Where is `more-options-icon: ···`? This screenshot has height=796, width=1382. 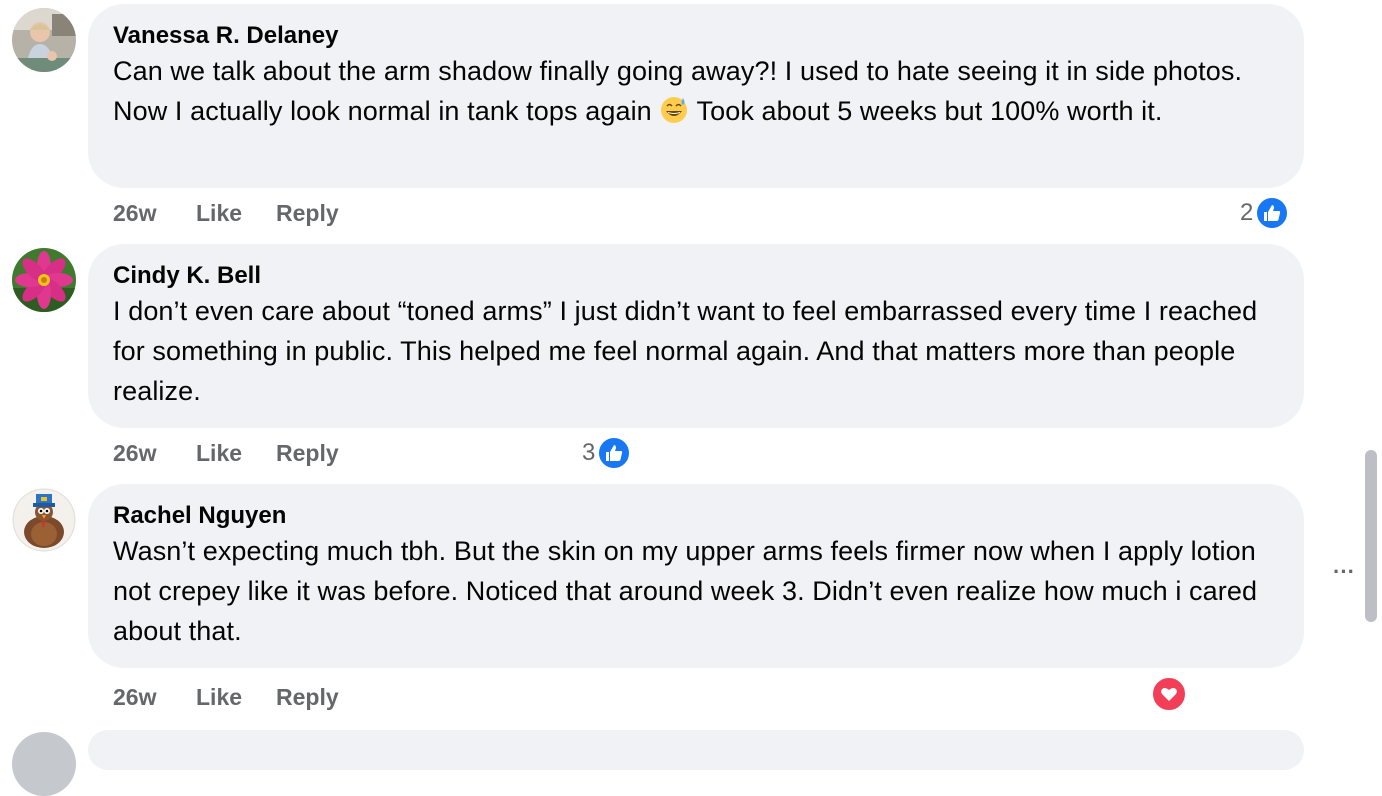
more-options-icon: ··· is located at coordinates (1344, 573).